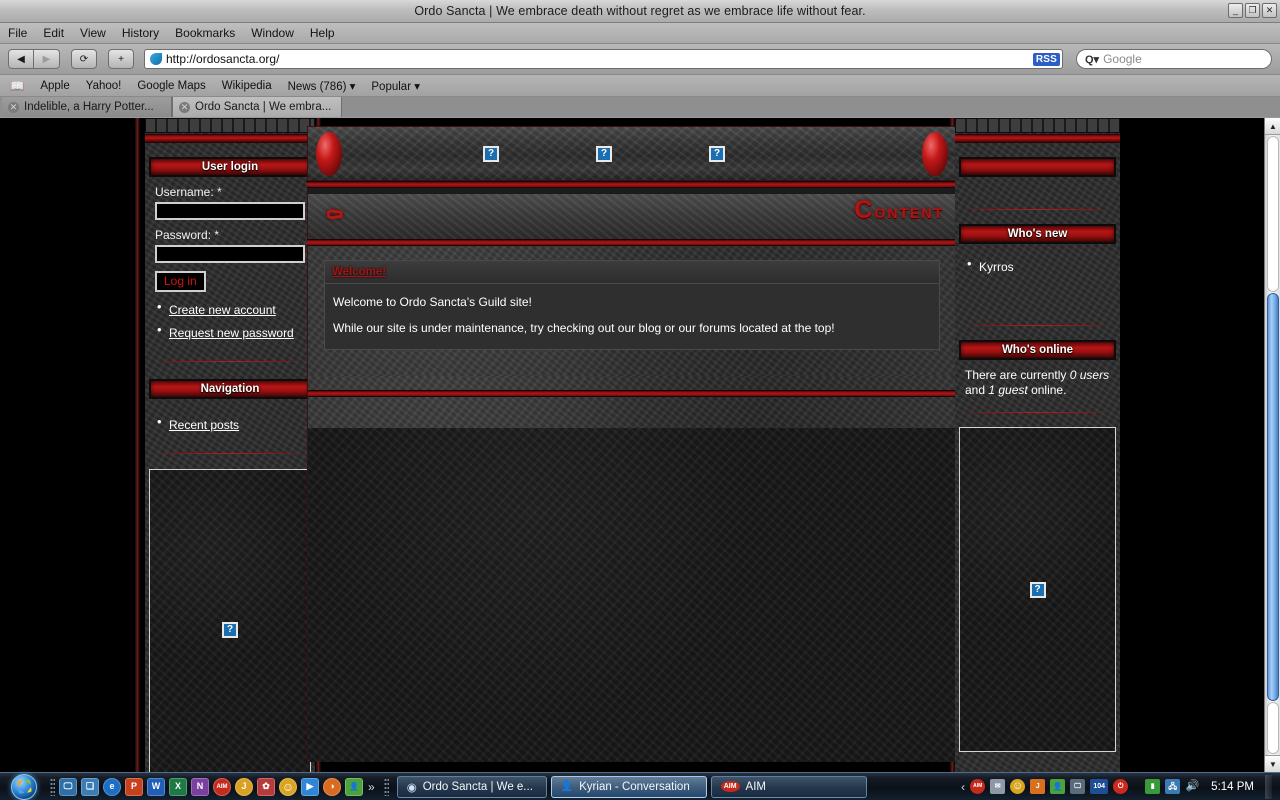 The width and height of the screenshot is (1280, 800). I want to click on add-bookmark-icon: +, so click(121, 59).